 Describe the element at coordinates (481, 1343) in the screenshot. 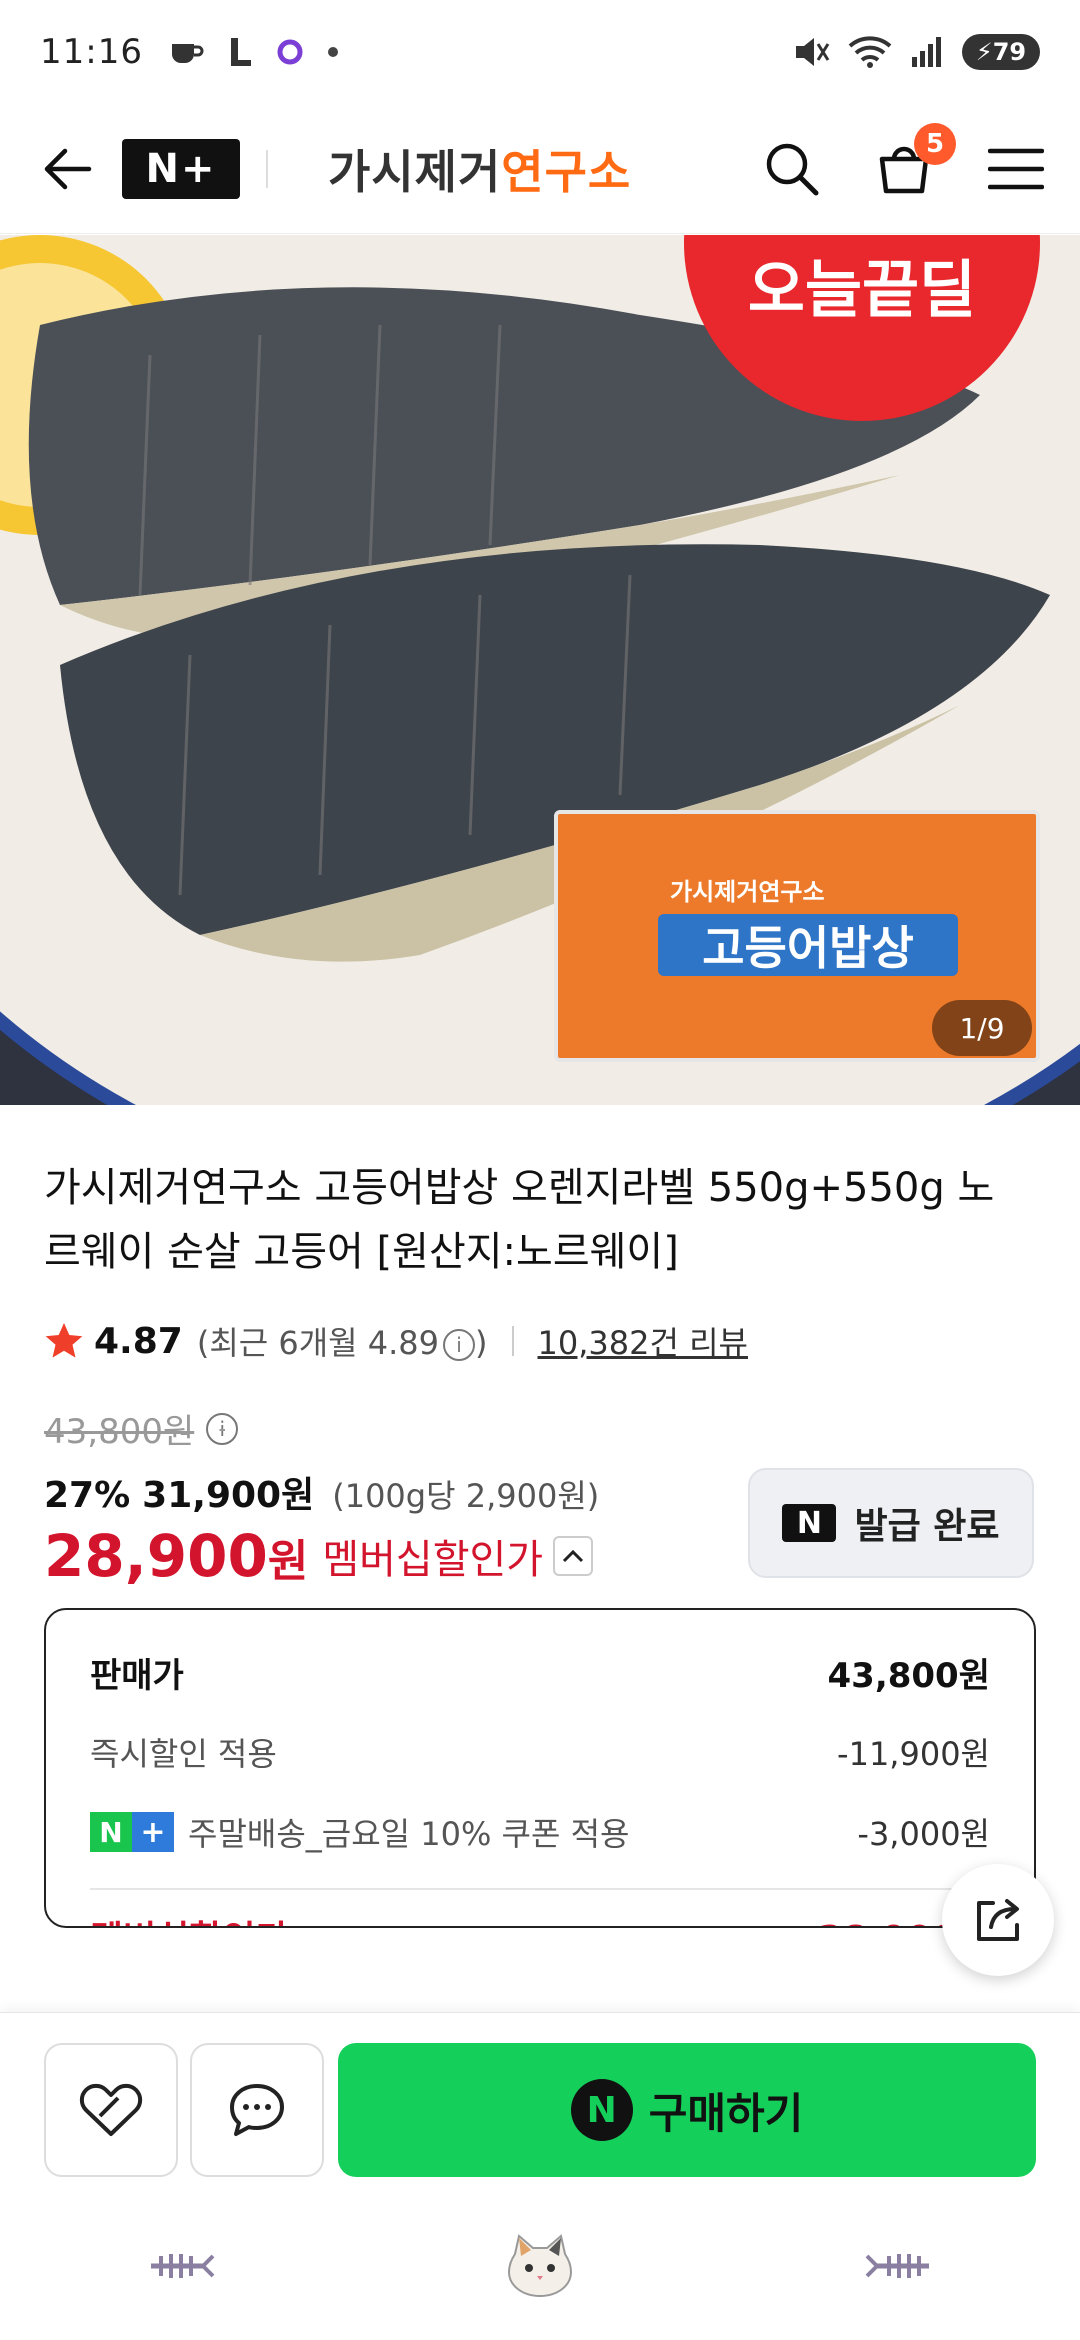

I see `recent-rating-close: )` at that location.